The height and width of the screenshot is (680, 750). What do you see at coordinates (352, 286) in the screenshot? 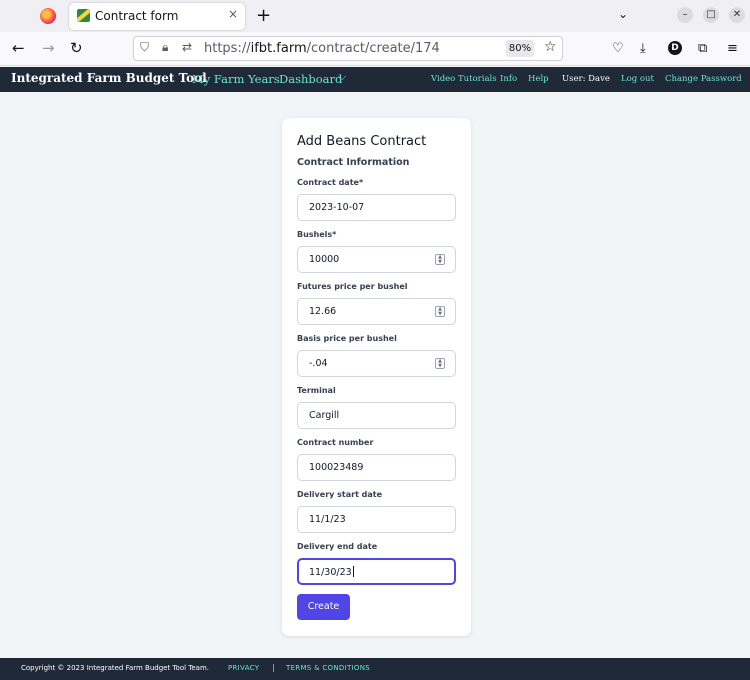
I see `futures-price-label: Futures price per bushel` at bounding box center [352, 286].